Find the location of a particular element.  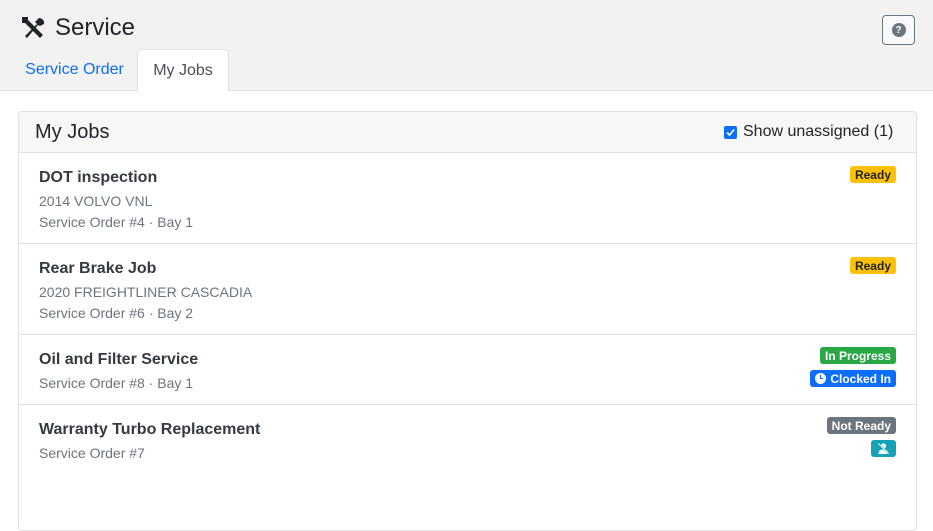

app-header: Service is located at coordinates (77, 28).